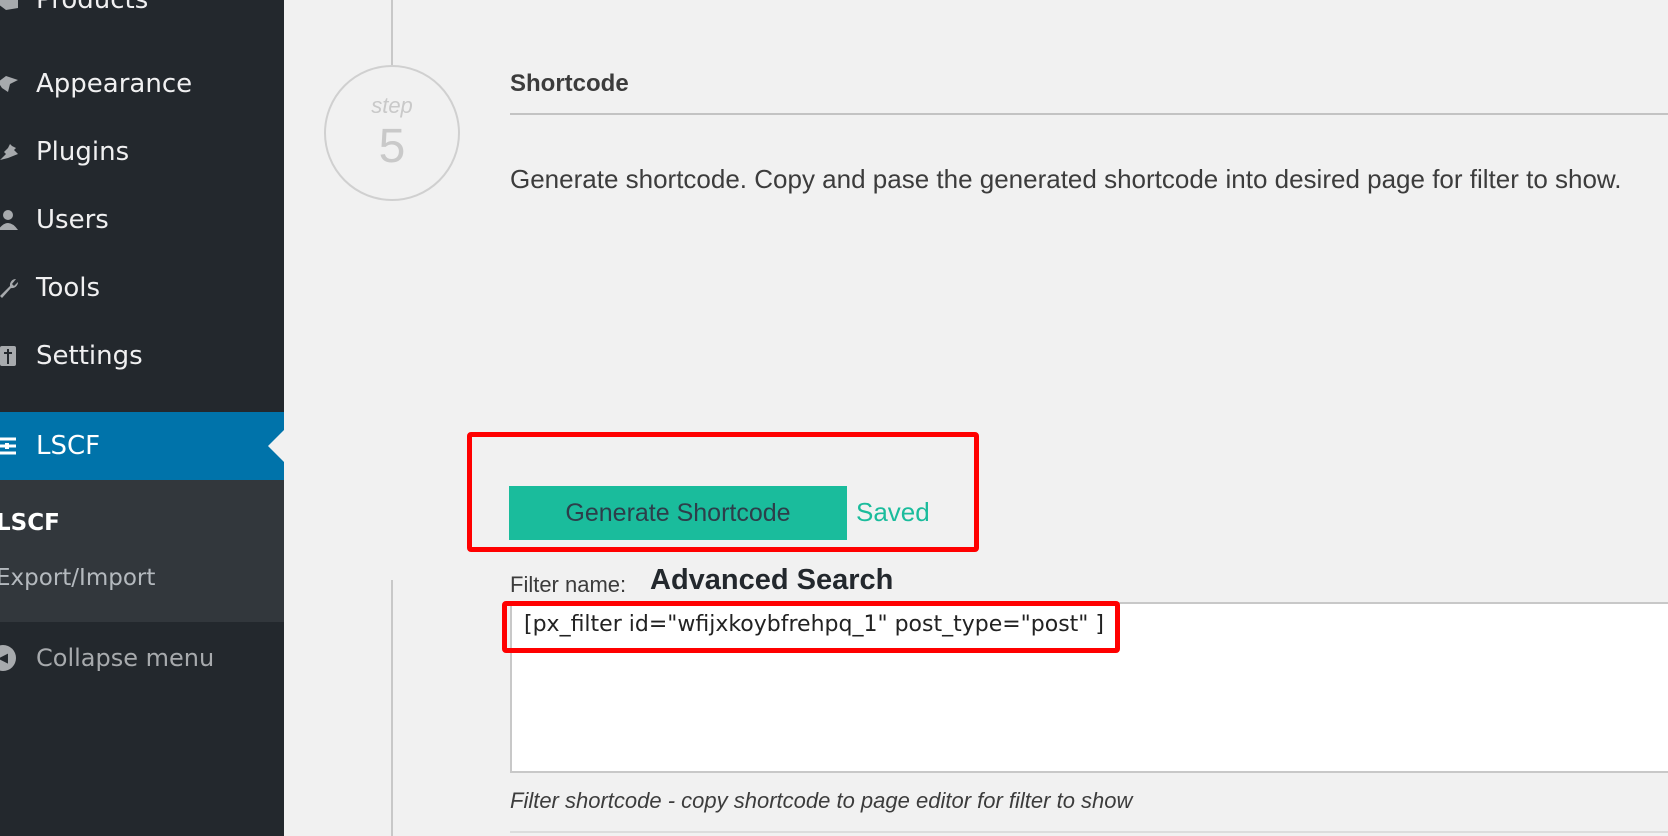 This screenshot has height=836, width=1668. I want to click on saved-status: Saved, so click(893, 512).